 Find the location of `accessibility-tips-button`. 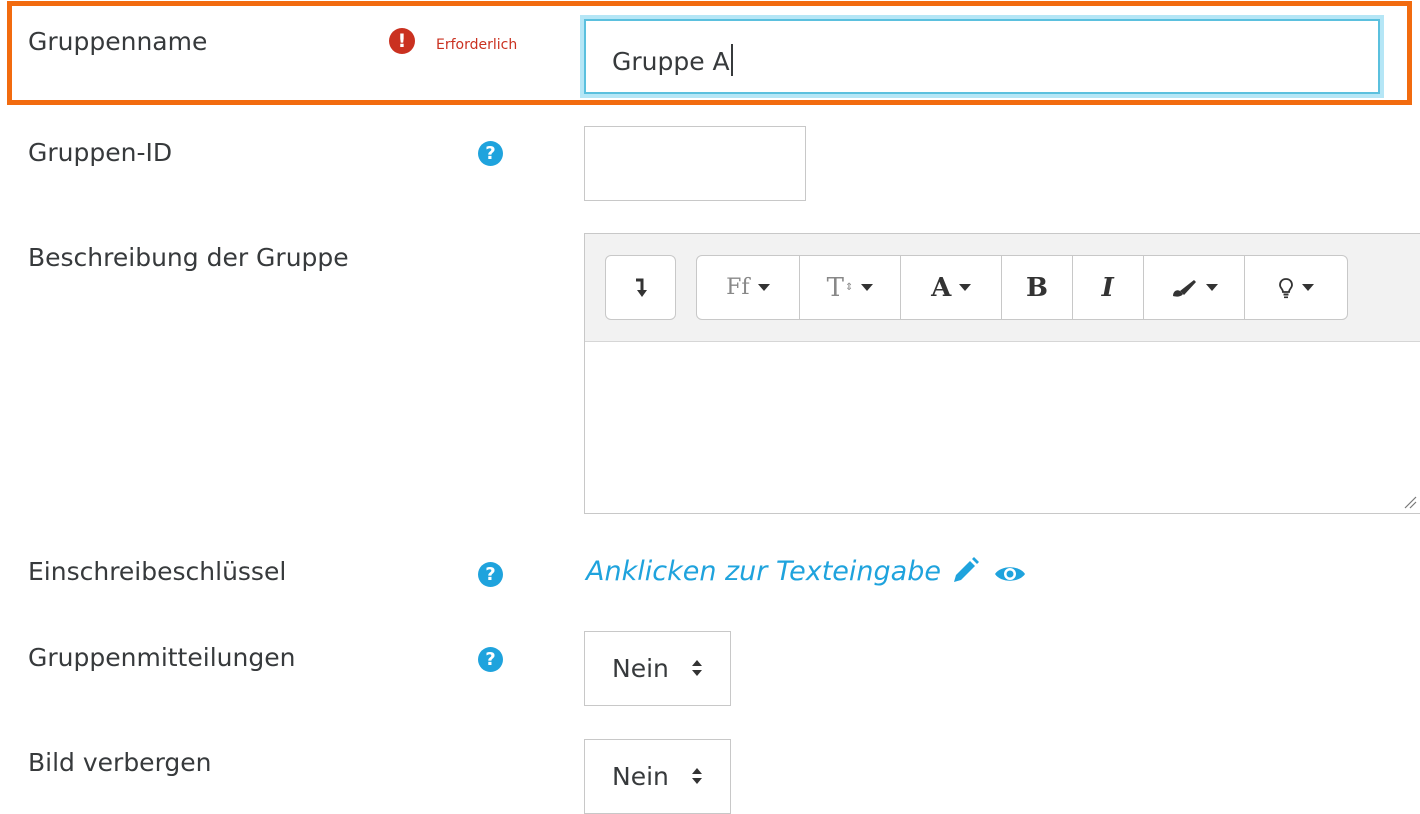

accessibility-tips-button is located at coordinates (1296, 287).